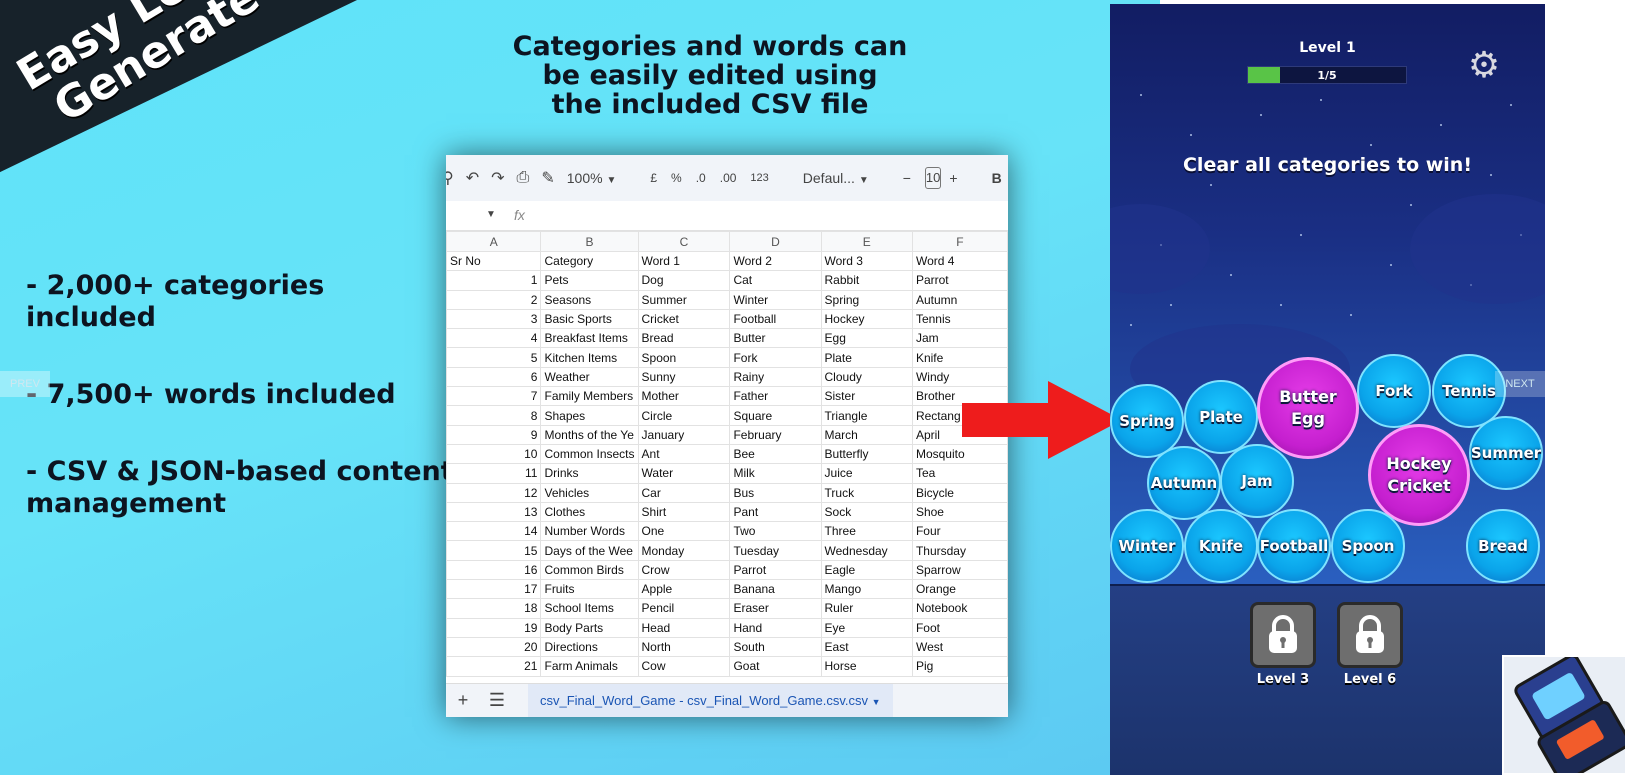  What do you see at coordinates (775, 608) in the screenshot?
I see `table-cell: Eraser` at bounding box center [775, 608].